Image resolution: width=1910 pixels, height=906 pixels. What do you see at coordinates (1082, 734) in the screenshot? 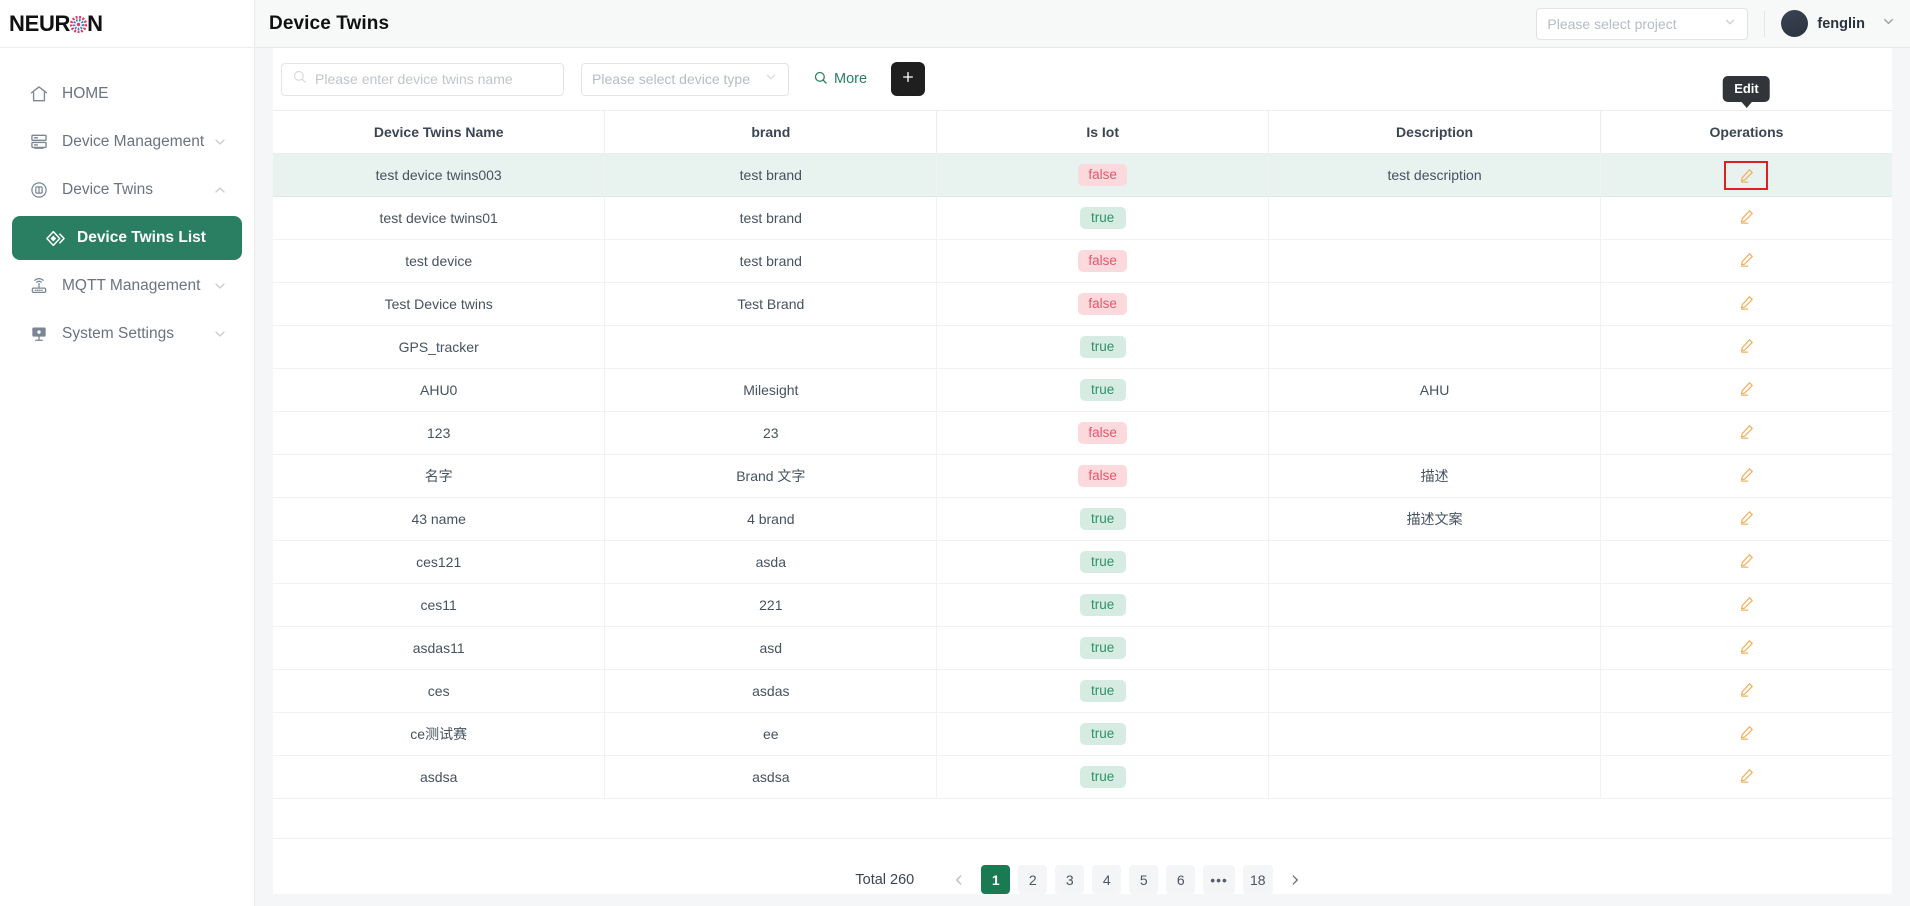
I see `table-row: ce测试赛 ee true` at bounding box center [1082, 734].